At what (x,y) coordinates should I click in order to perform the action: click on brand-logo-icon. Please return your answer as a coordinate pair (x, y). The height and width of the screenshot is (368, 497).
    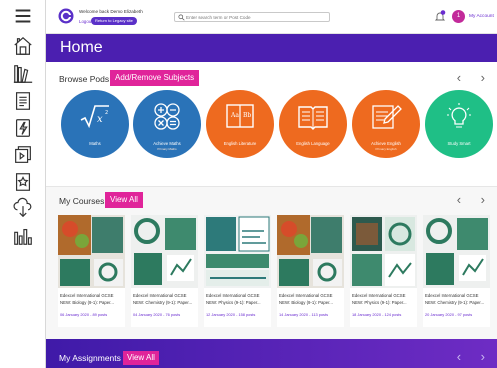
    Looking at the image, I should click on (66, 16).